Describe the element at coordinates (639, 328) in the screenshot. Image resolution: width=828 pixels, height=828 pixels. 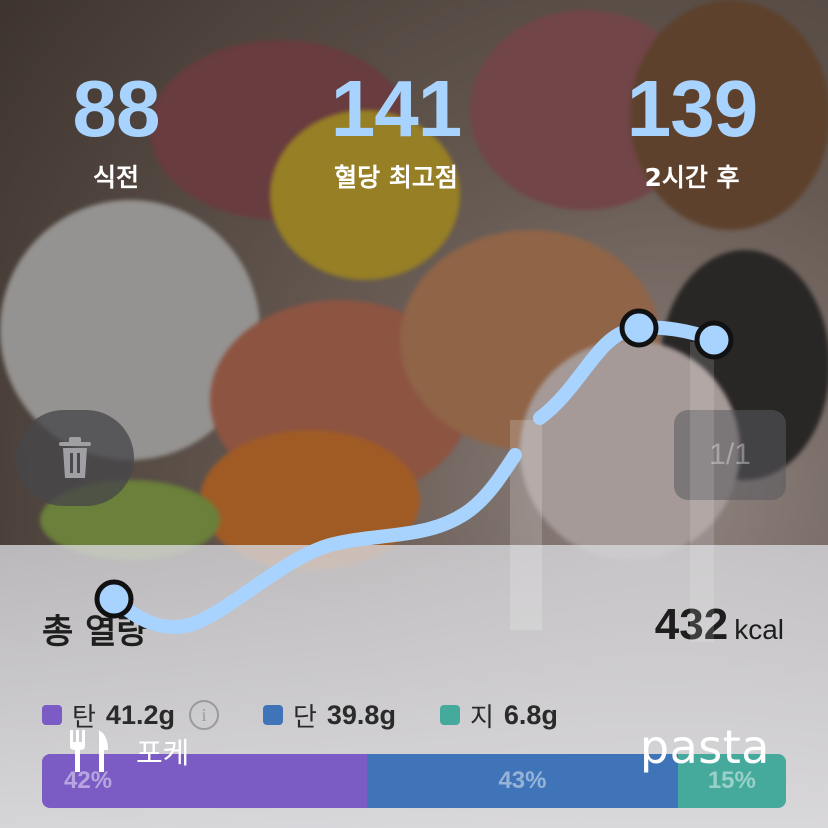
I see `point-peak` at that location.